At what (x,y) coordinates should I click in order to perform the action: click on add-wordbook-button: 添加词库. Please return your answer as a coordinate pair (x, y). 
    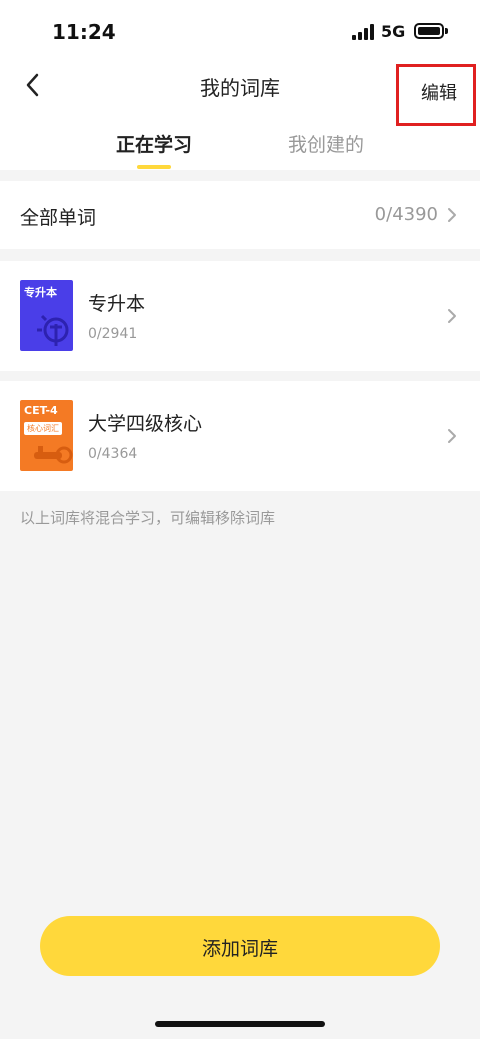
    Looking at the image, I should click on (240, 946).